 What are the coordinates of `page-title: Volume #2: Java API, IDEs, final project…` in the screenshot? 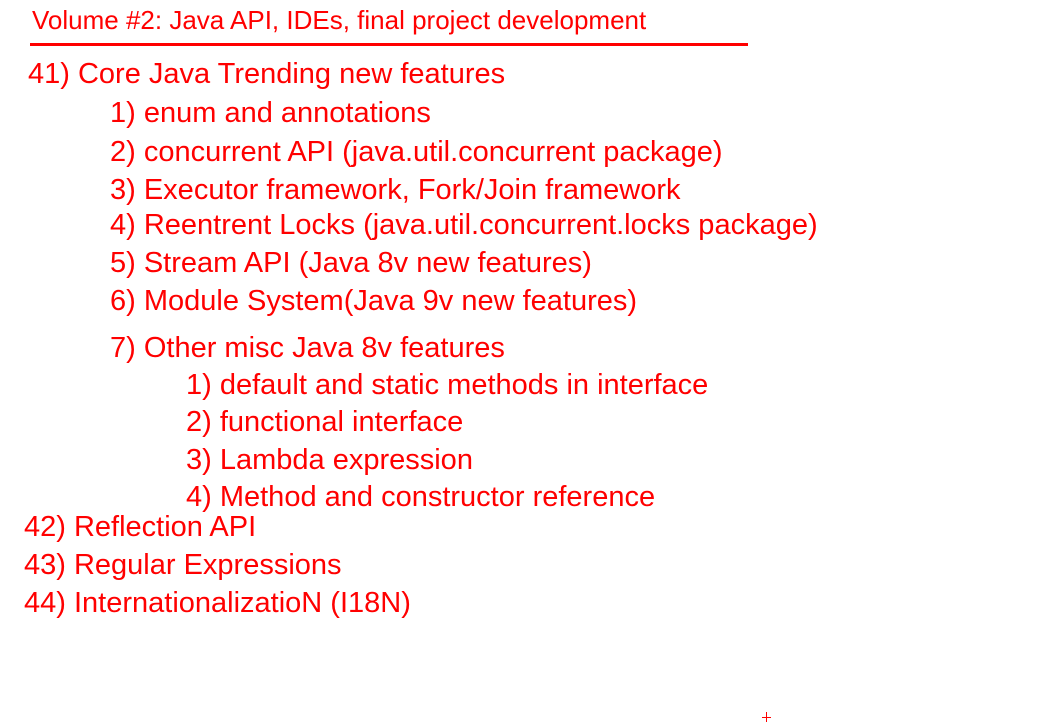 It's located at (339, 20).